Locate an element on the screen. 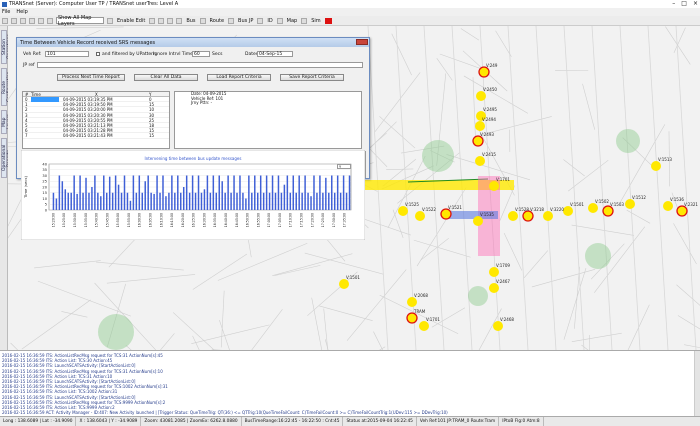  menu-file: File is located at coordinates (6, 12).